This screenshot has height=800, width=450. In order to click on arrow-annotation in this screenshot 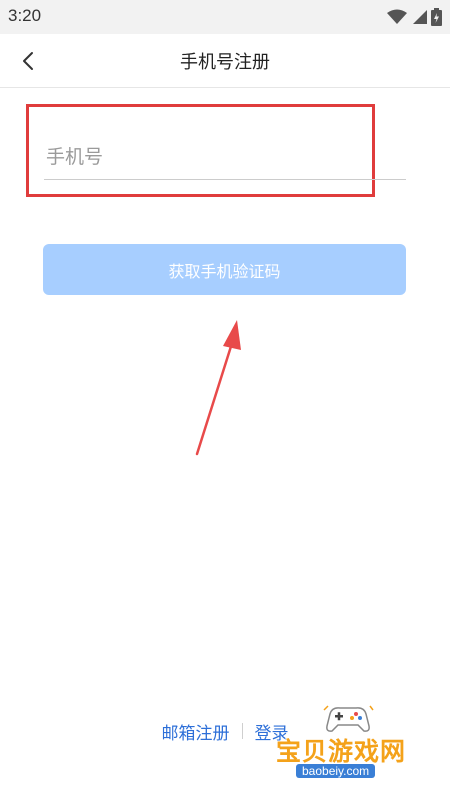, I will do `click(218, 388)`.